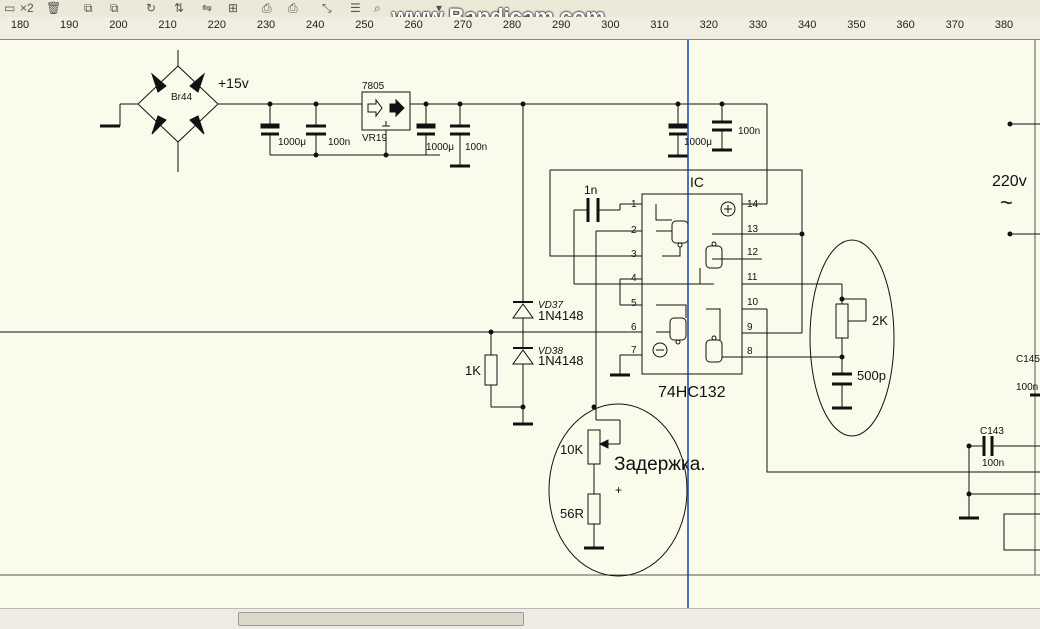 Image resolution: width=1040 pixels, height=629 pixels. What do you see at coordinates (678, 131) in the screenshot?
I see `capacitor-c5` at bounding box center [678, 131].